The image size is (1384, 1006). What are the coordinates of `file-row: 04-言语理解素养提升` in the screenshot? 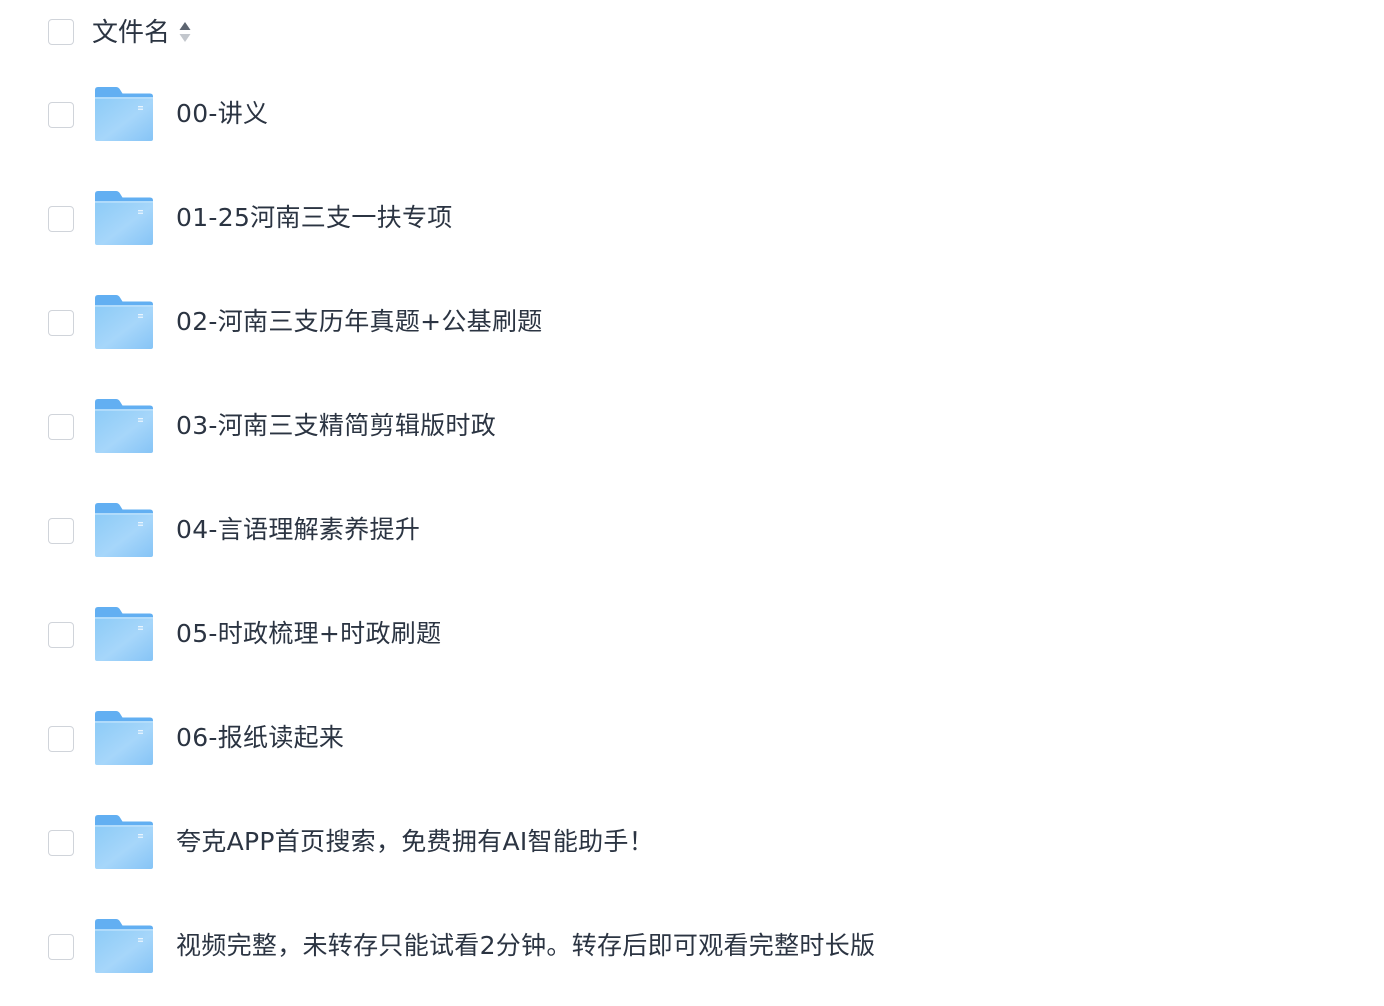 It's located at (692, 530).